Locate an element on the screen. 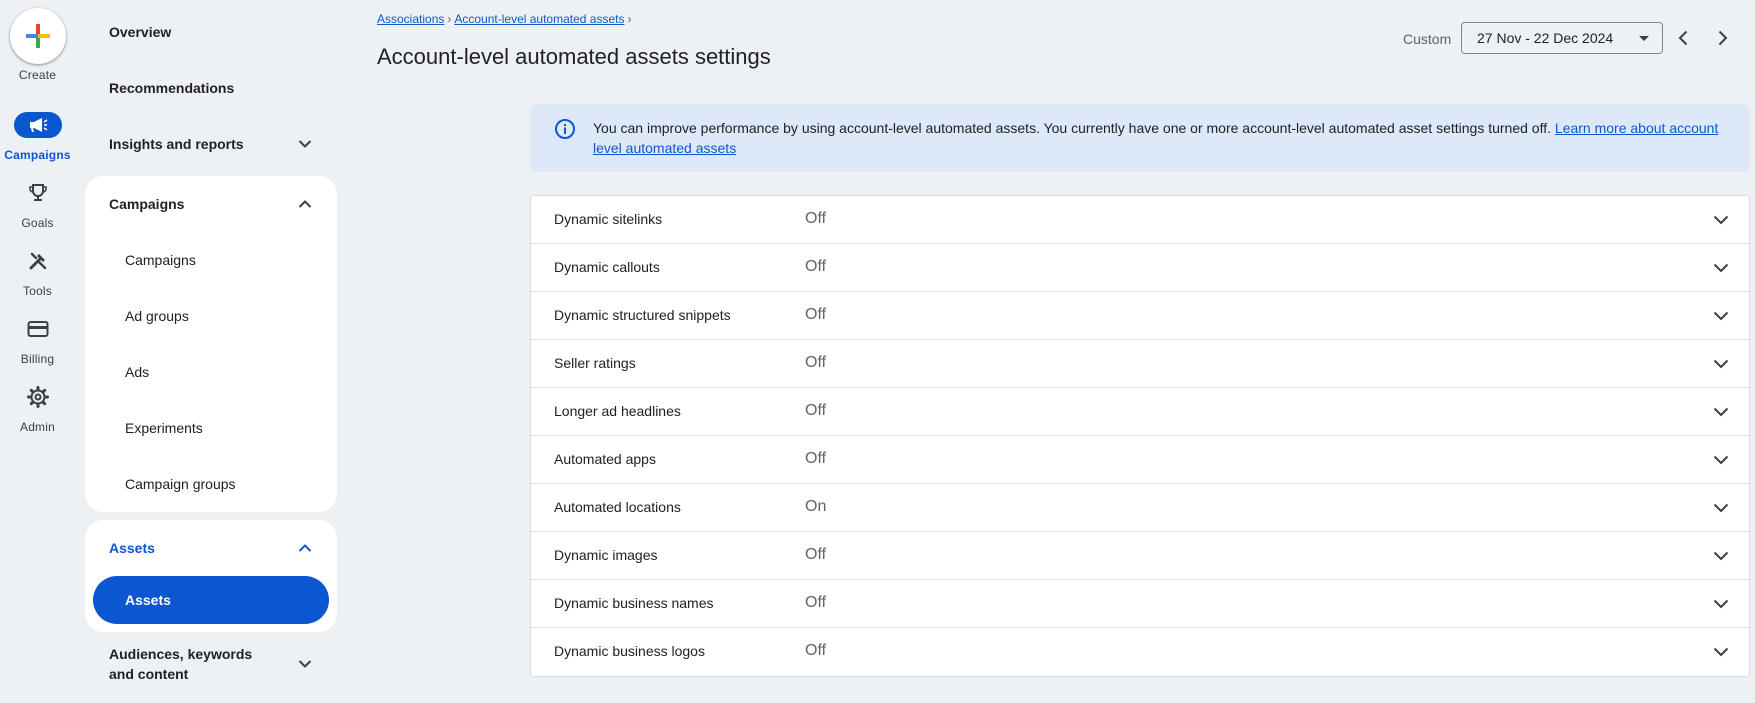 The width and height of the screenshot is (1755, 703). setting-row-dynamic-sitelinks: Dynamic sitelinks Off is located at coordinates (1140, 220).